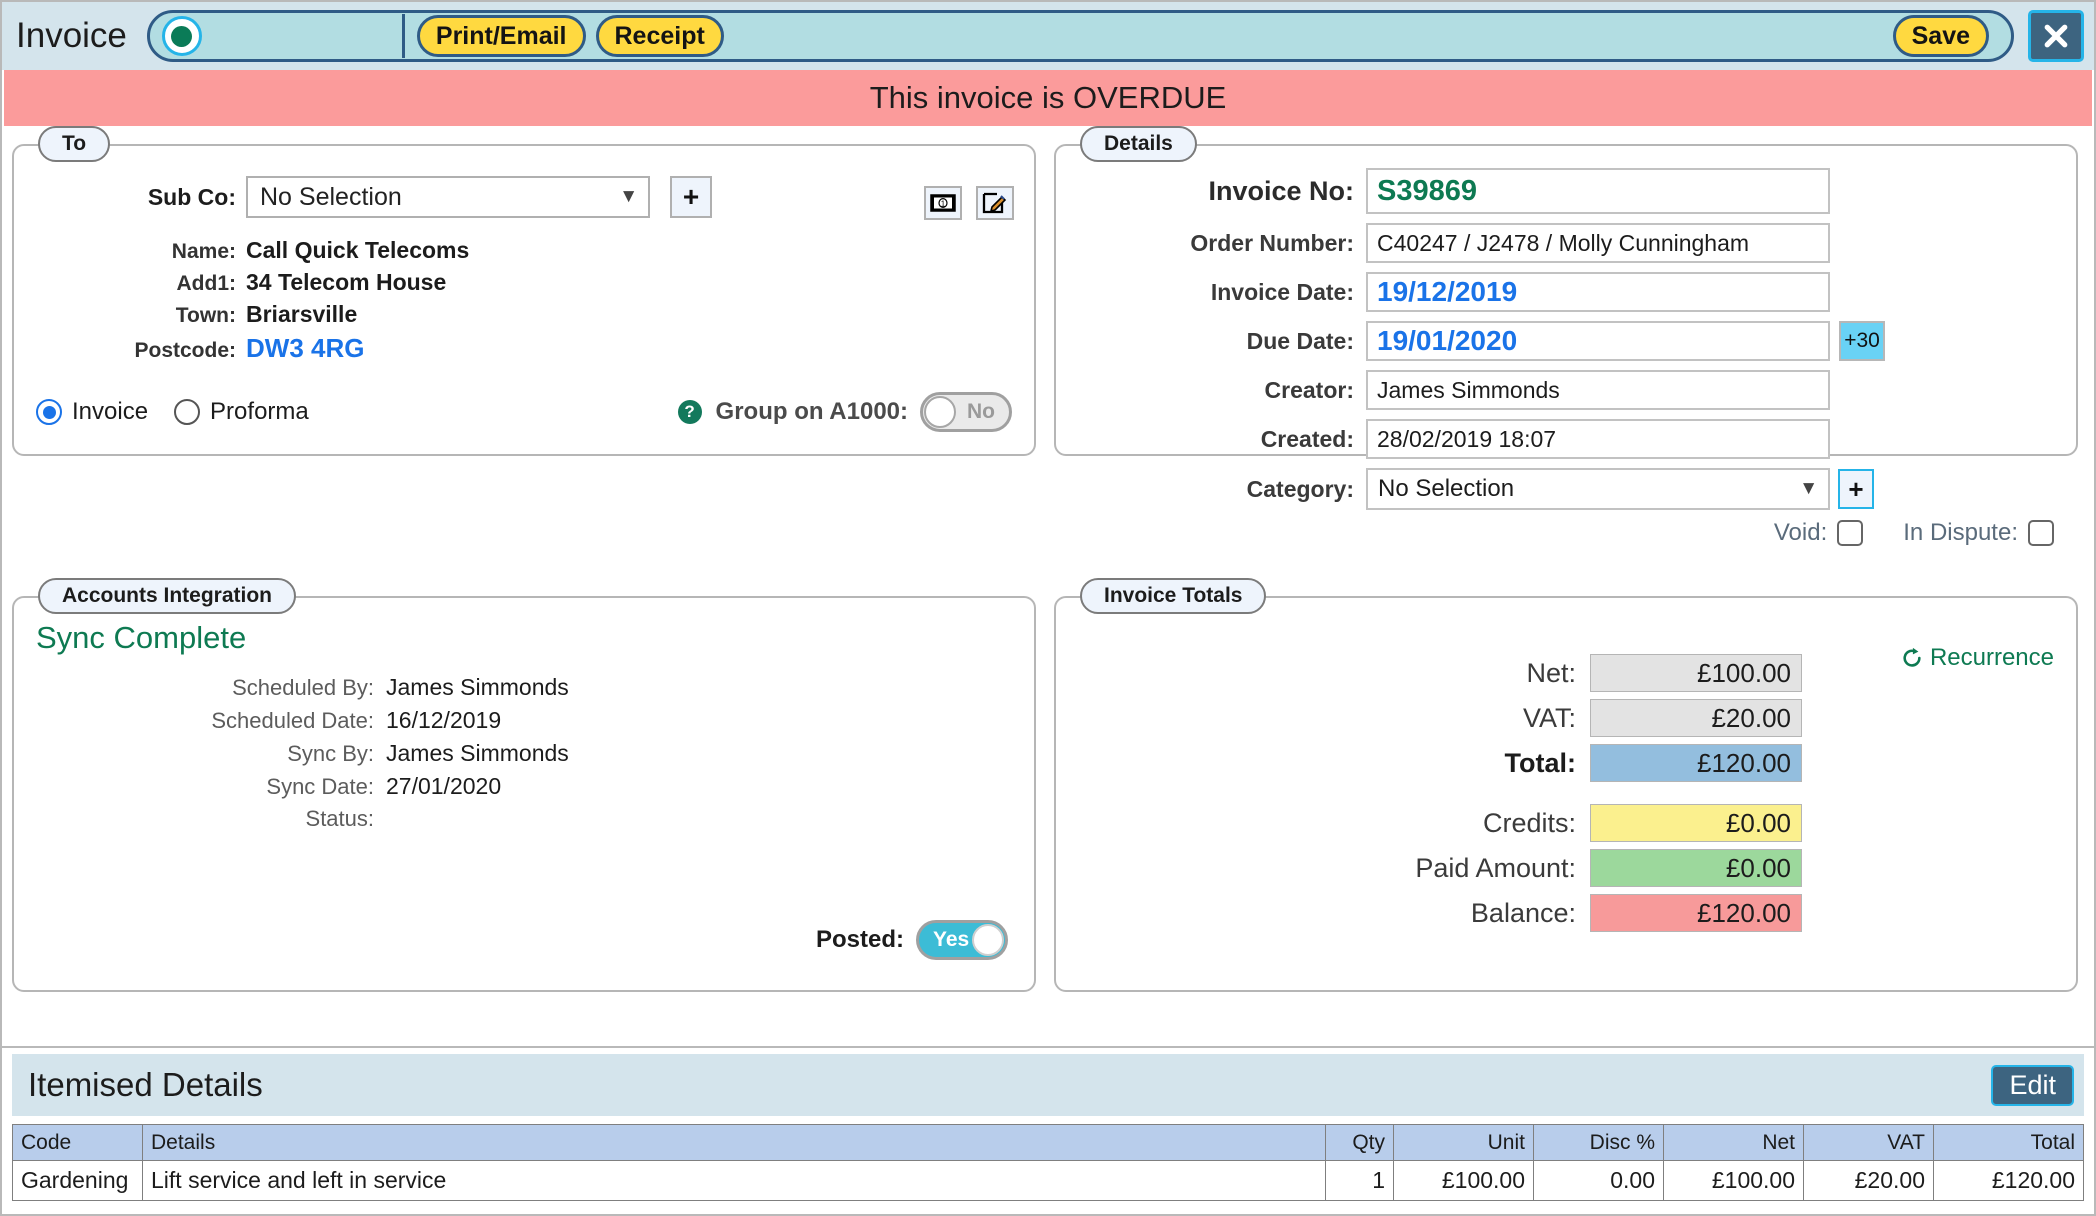  I want to click on credits-row: Credits: £0.00, so click(1566, 823).